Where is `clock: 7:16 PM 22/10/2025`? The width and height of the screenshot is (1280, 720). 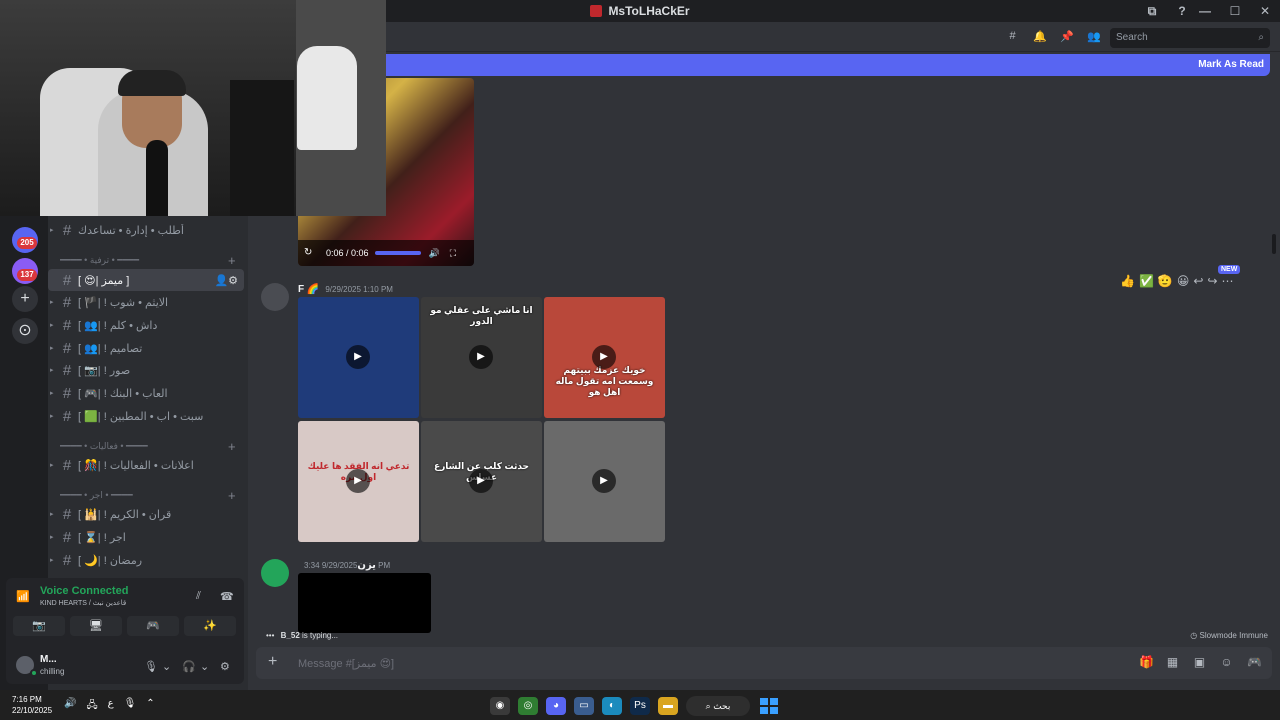 clock: 7:16 PM 22/10/2025 is located at coordinates (32, 705).